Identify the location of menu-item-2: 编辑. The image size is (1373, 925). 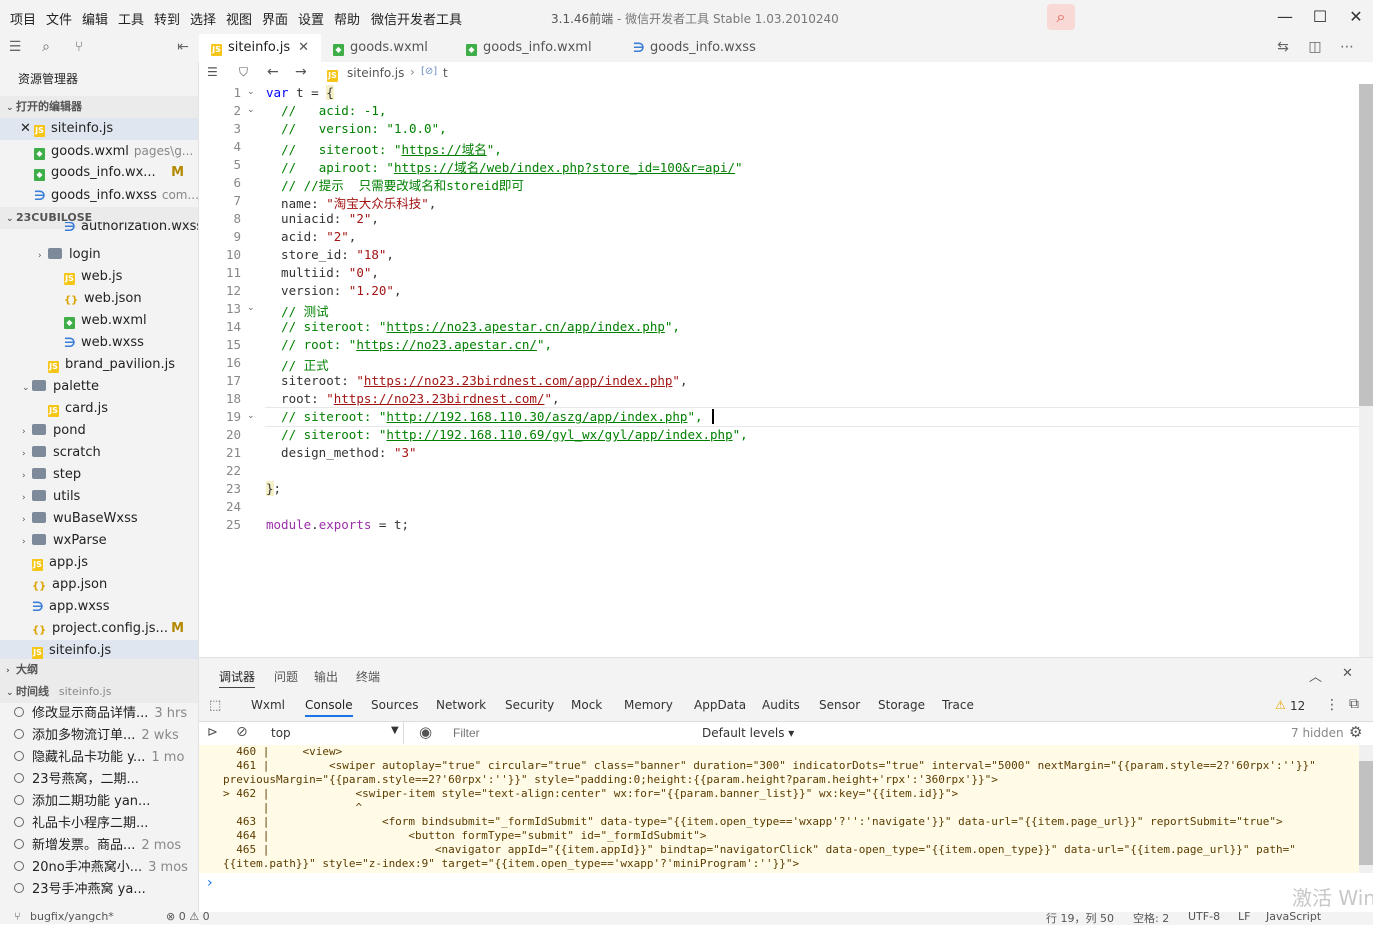
(95, 18).